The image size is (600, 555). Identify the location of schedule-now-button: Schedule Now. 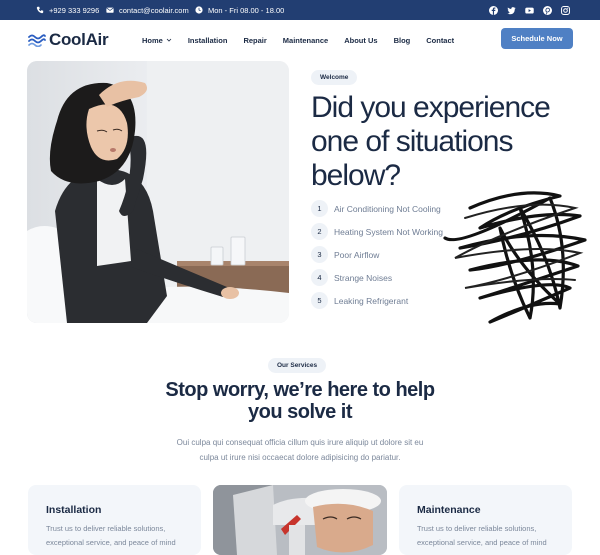
(537, 38).